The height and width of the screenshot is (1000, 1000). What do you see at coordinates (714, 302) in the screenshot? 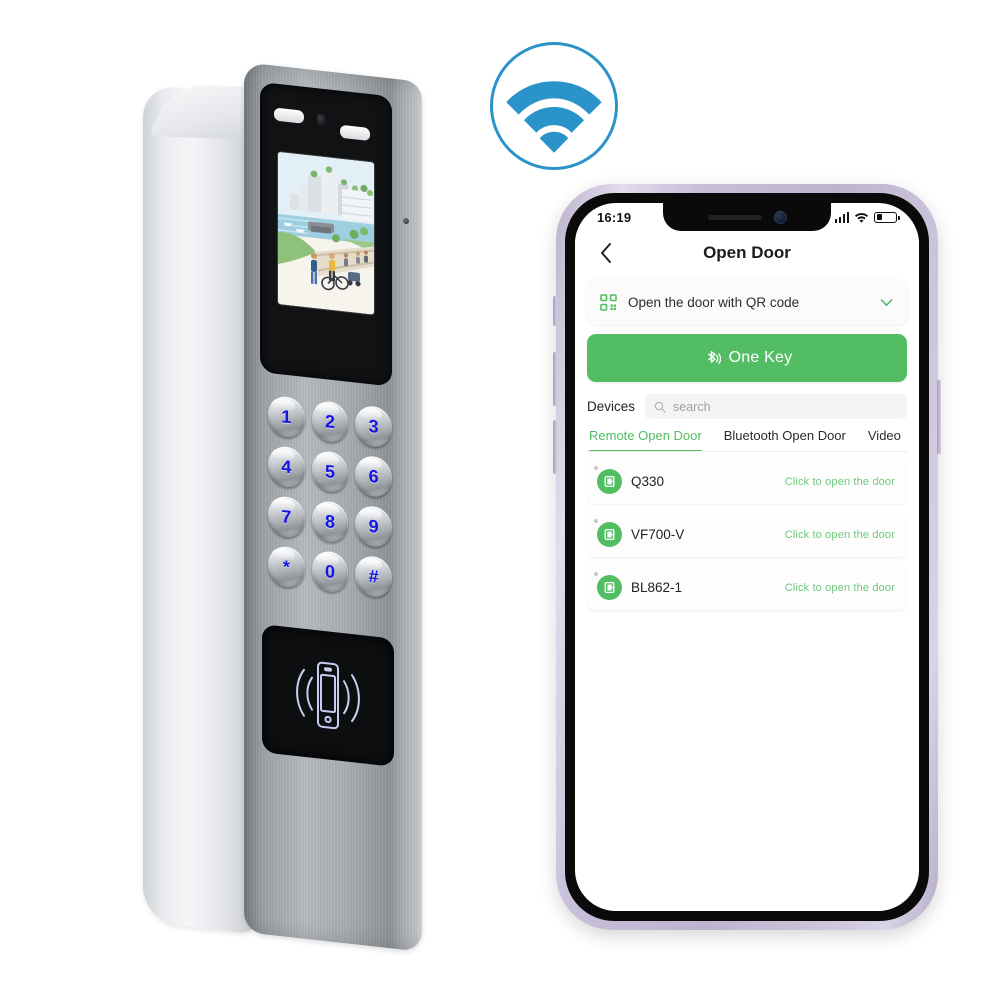
I see `qr-row-label: Open the door with QR code` at bounding box center [714, 302].